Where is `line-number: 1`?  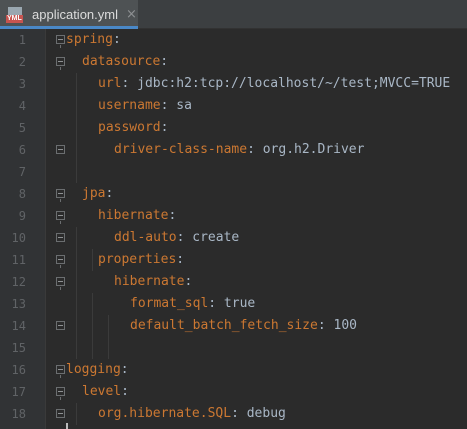 line-number: 1 is located at coordinates (22, 40).